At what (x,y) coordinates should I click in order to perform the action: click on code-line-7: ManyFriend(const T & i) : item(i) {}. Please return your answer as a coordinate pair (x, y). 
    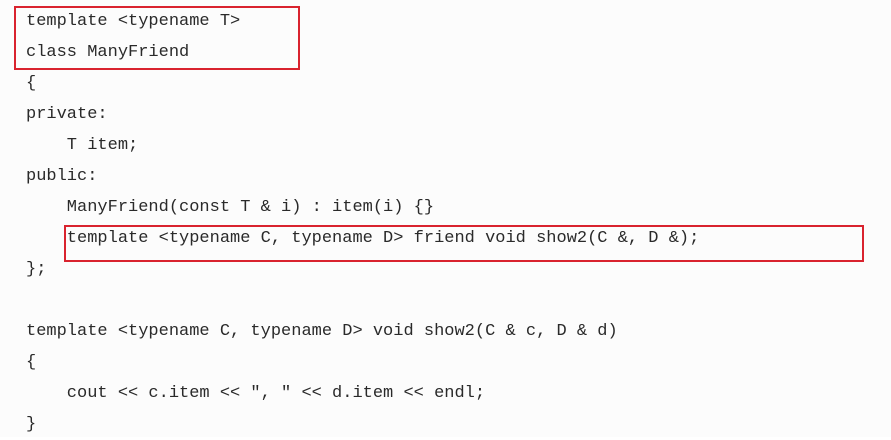
    Looking at the image, I should click on (230, 207).